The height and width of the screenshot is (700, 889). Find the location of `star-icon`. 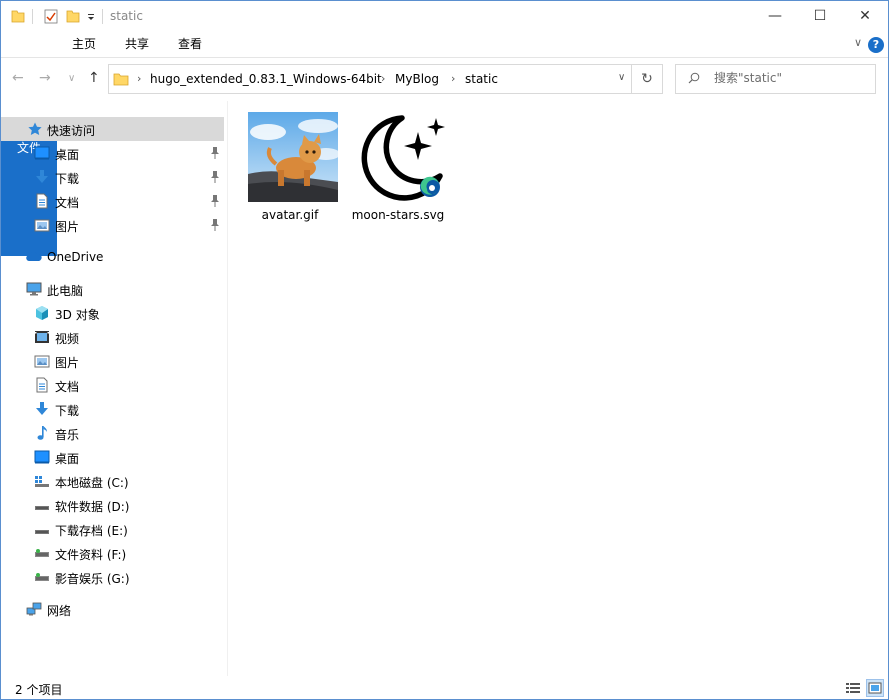

star-icon is located at coordinates (35, 128).